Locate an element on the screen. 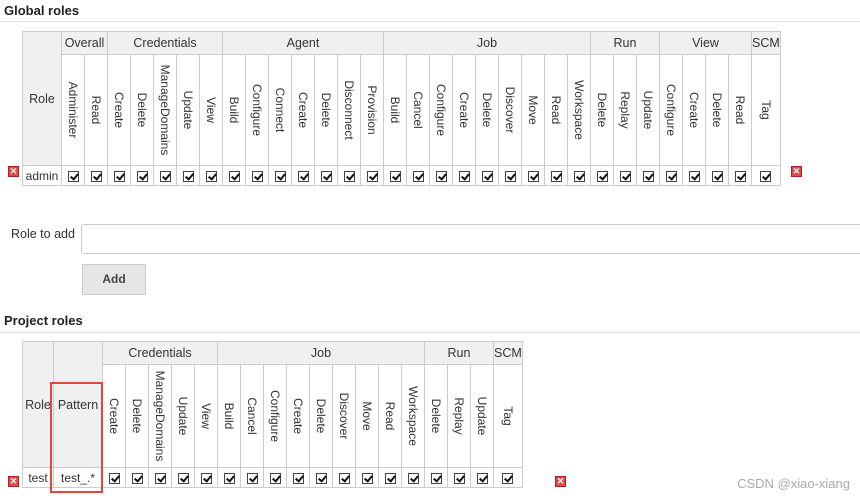  role-to-add-input is located at coordinates (470, 239).